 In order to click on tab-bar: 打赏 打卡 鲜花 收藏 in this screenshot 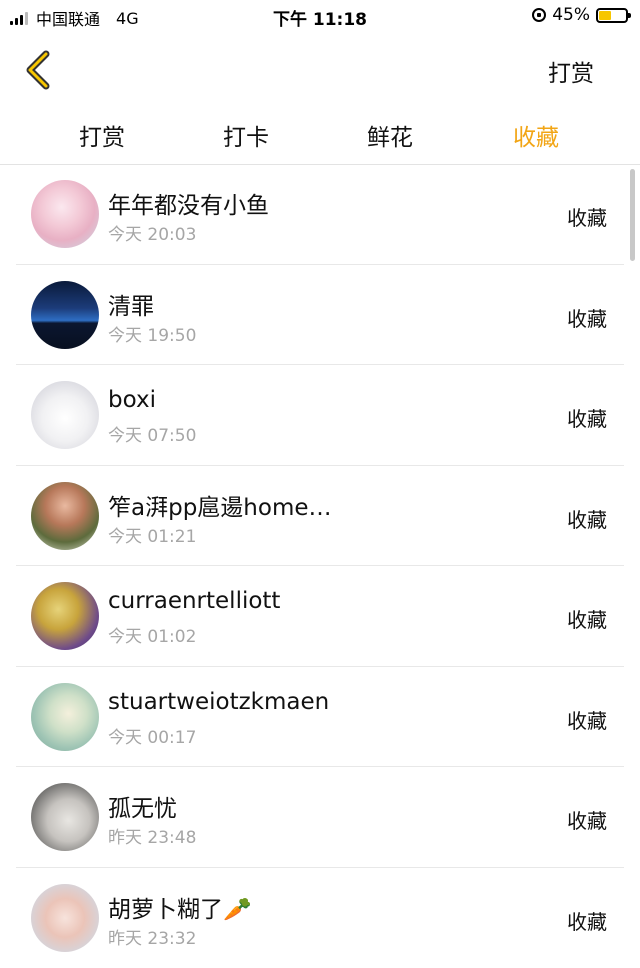, I will do `click(320, 134)`.